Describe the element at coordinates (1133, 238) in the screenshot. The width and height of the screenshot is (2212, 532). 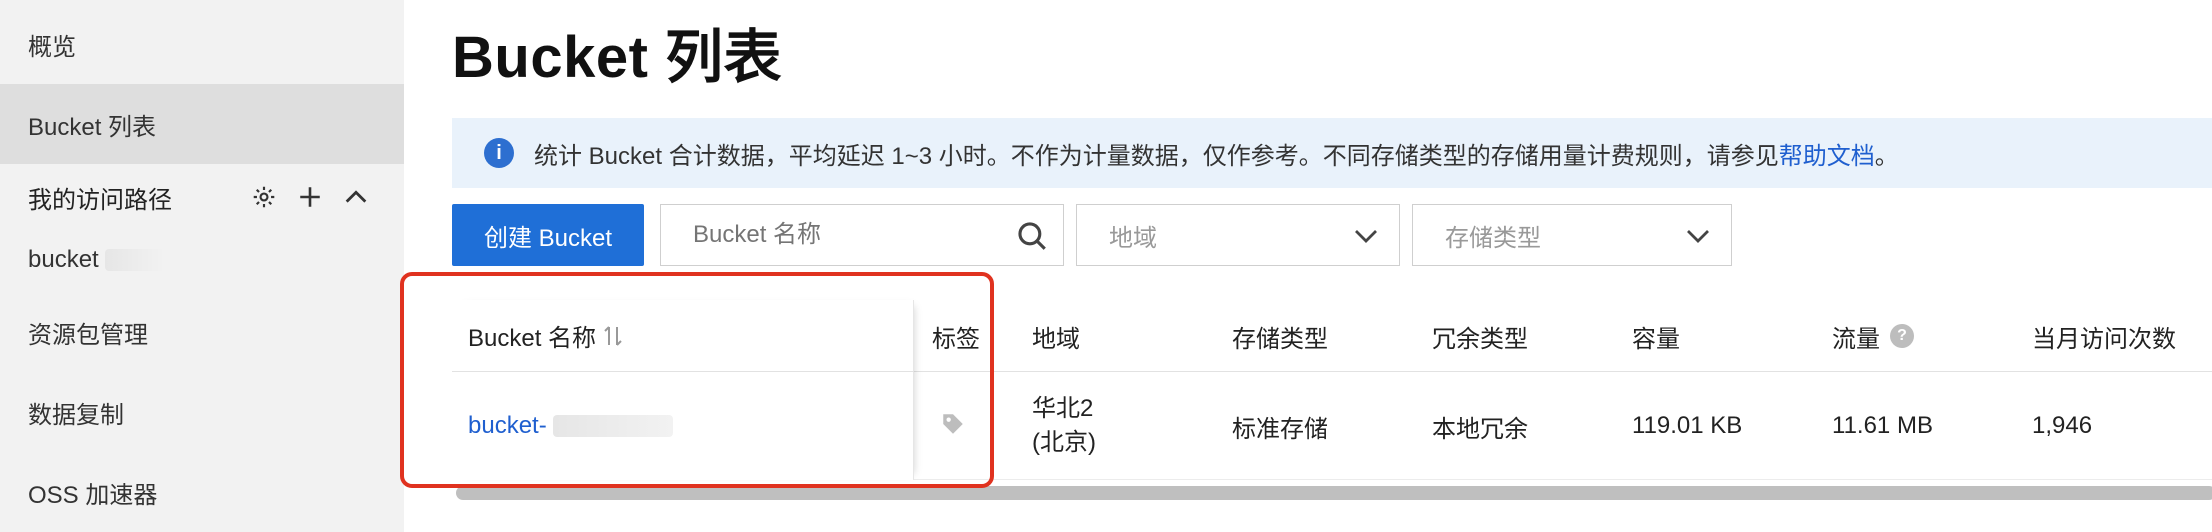
I see `region-select-value: 地域` at that location.